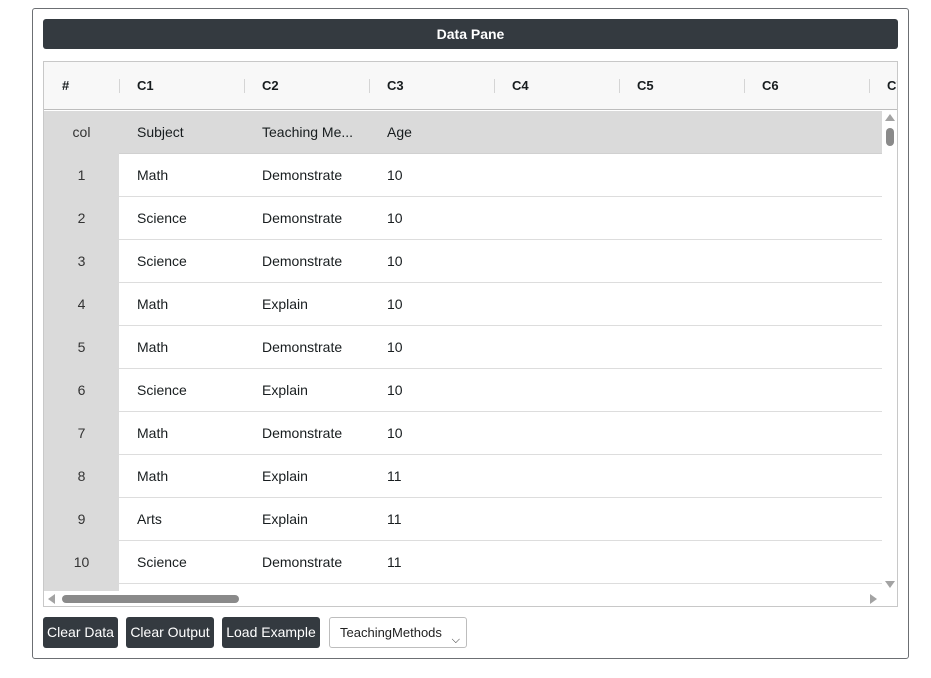 The width and height of the screenshot is (931, 678). I want to click on column-header-c1: C1, so click(145, 86).